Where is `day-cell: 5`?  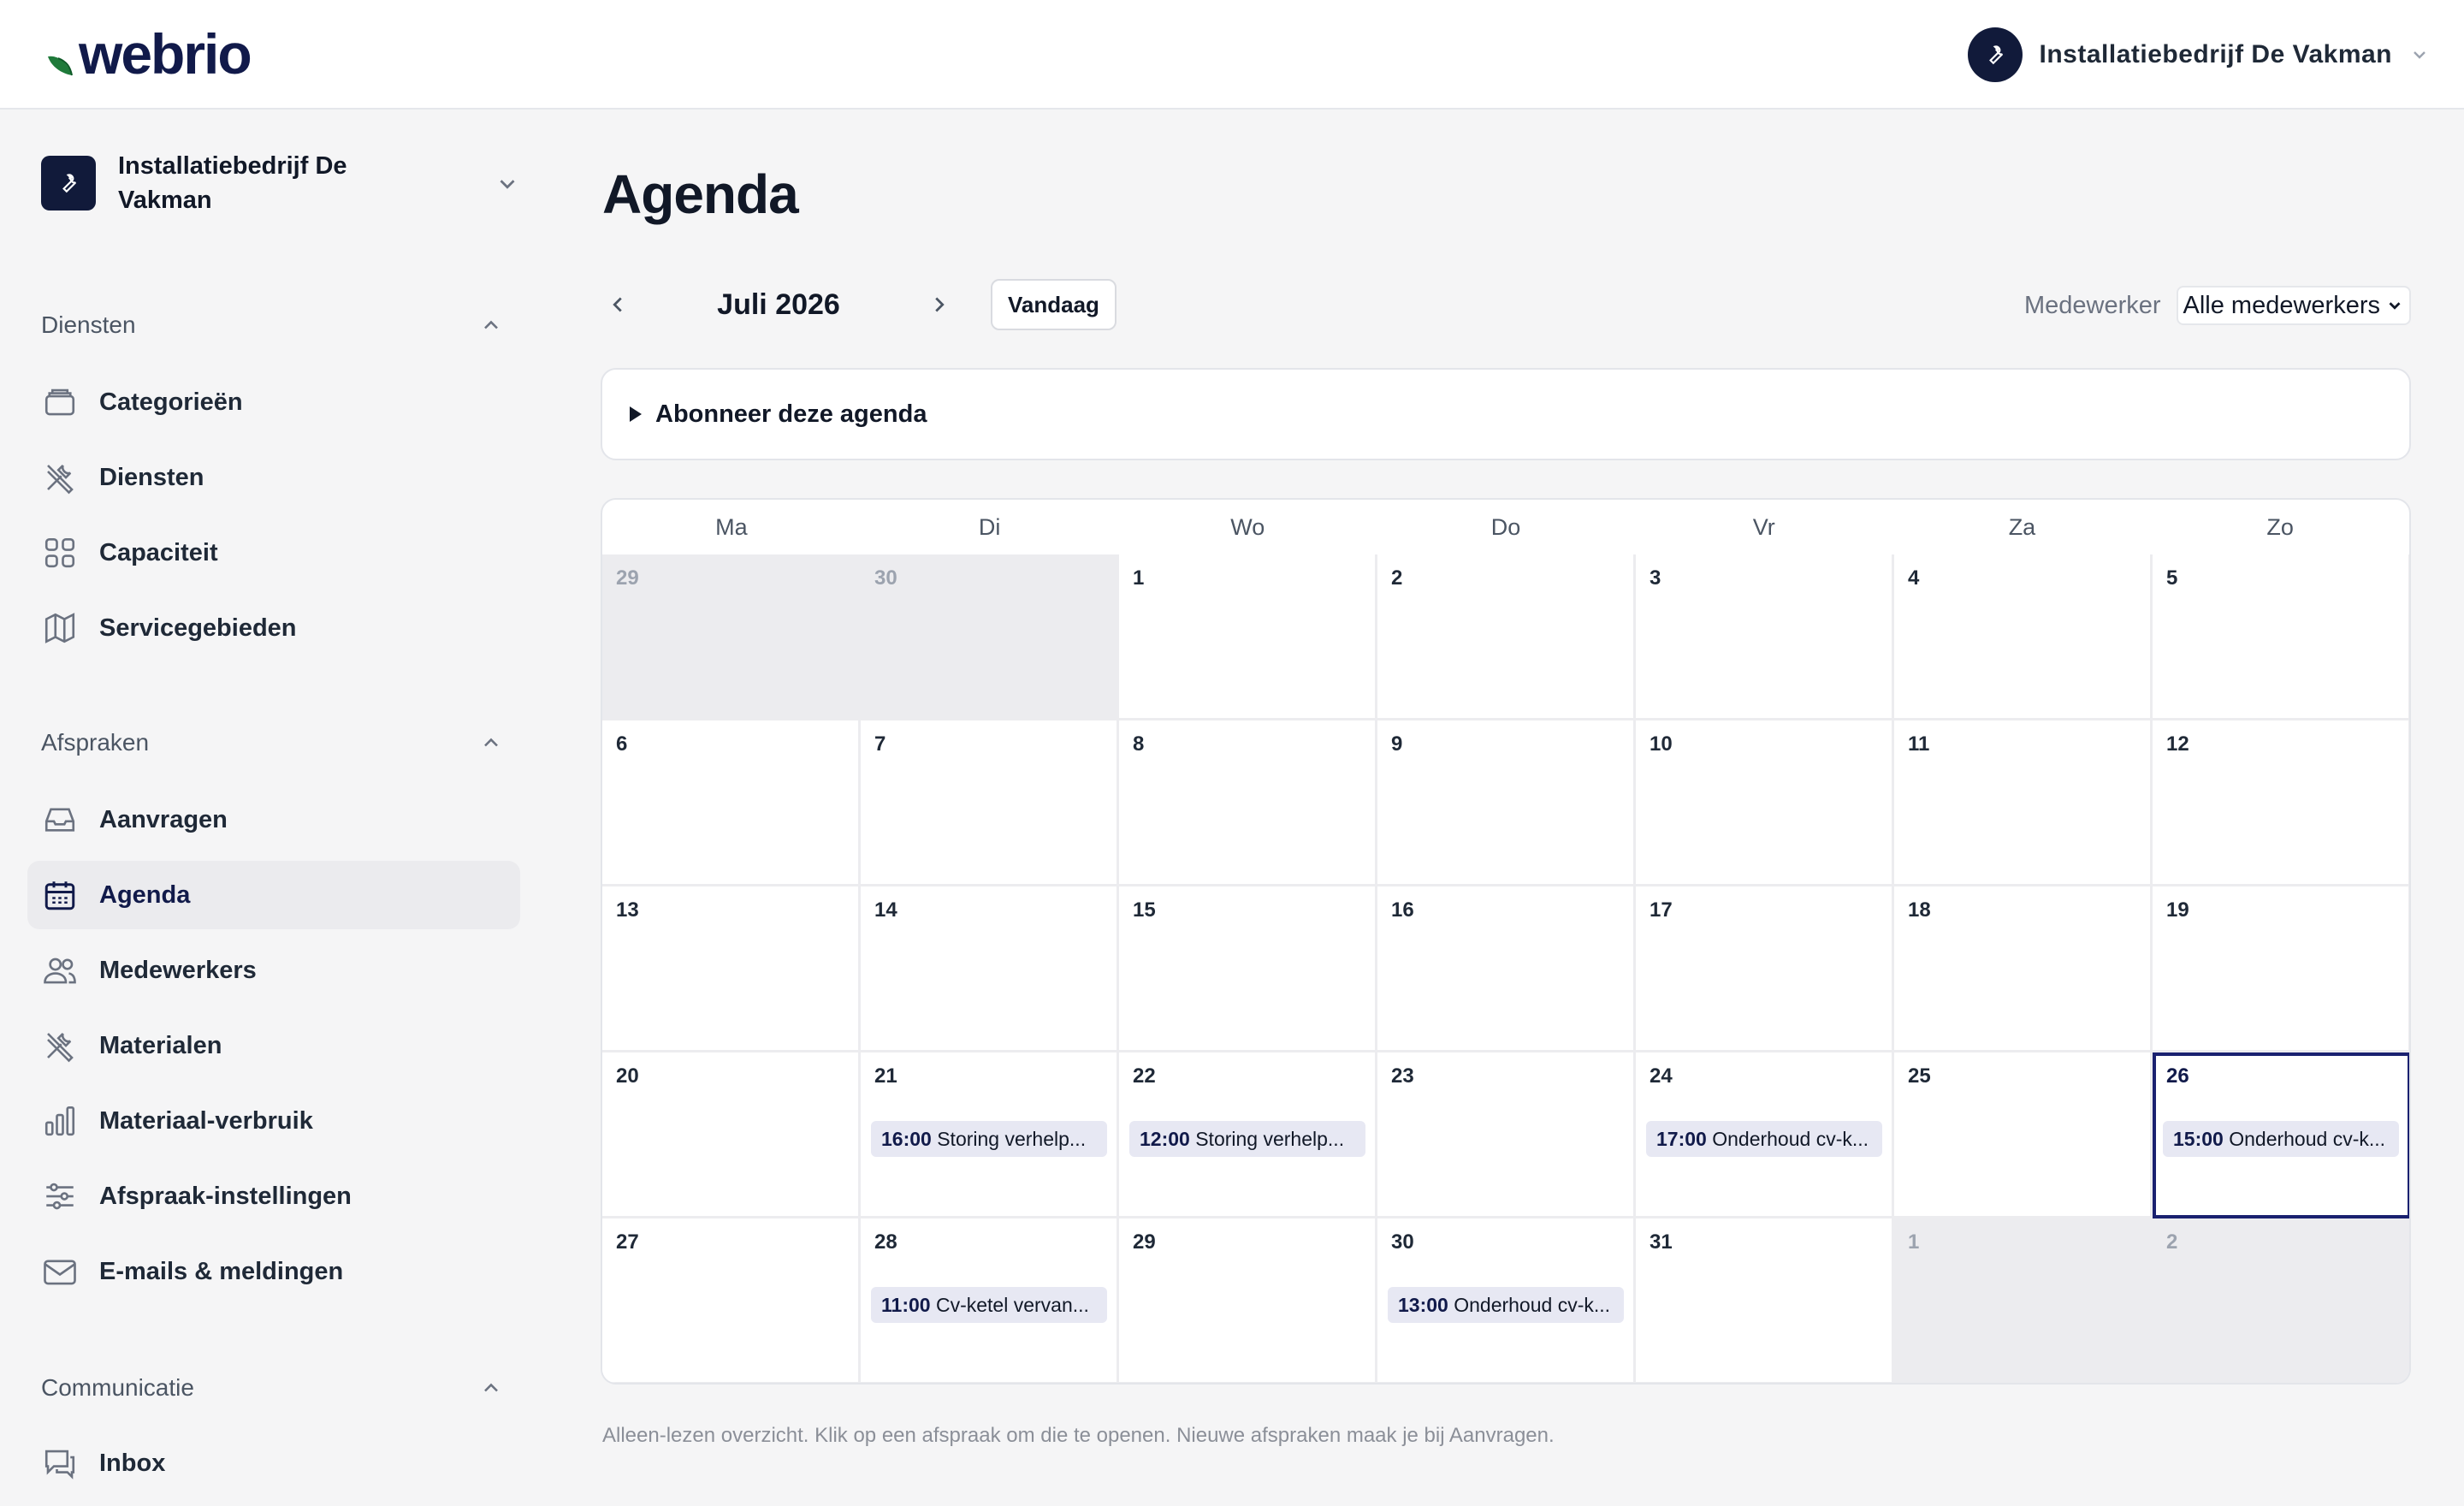
day-cell: 5 is located at coordinates (2281, 637).